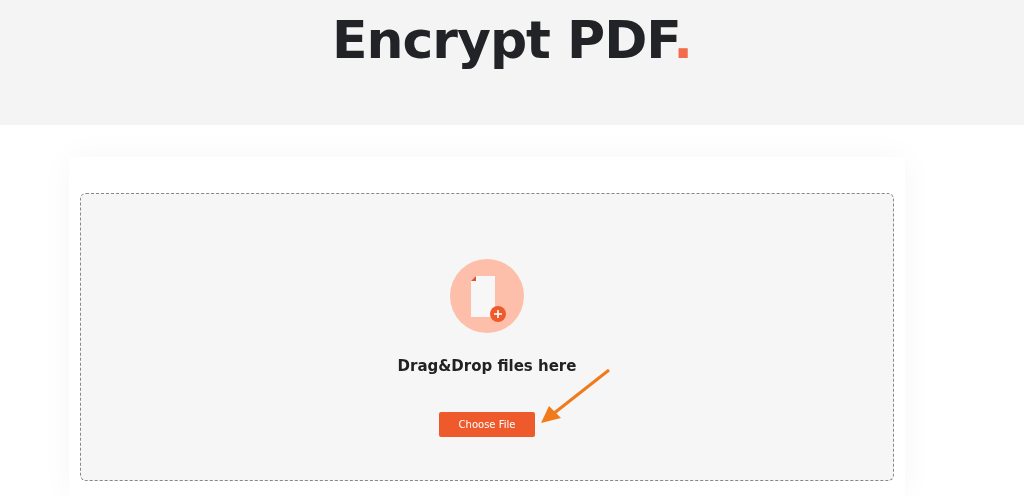  I want to click on page-title: Encrypt PDF., so click(512, 42).